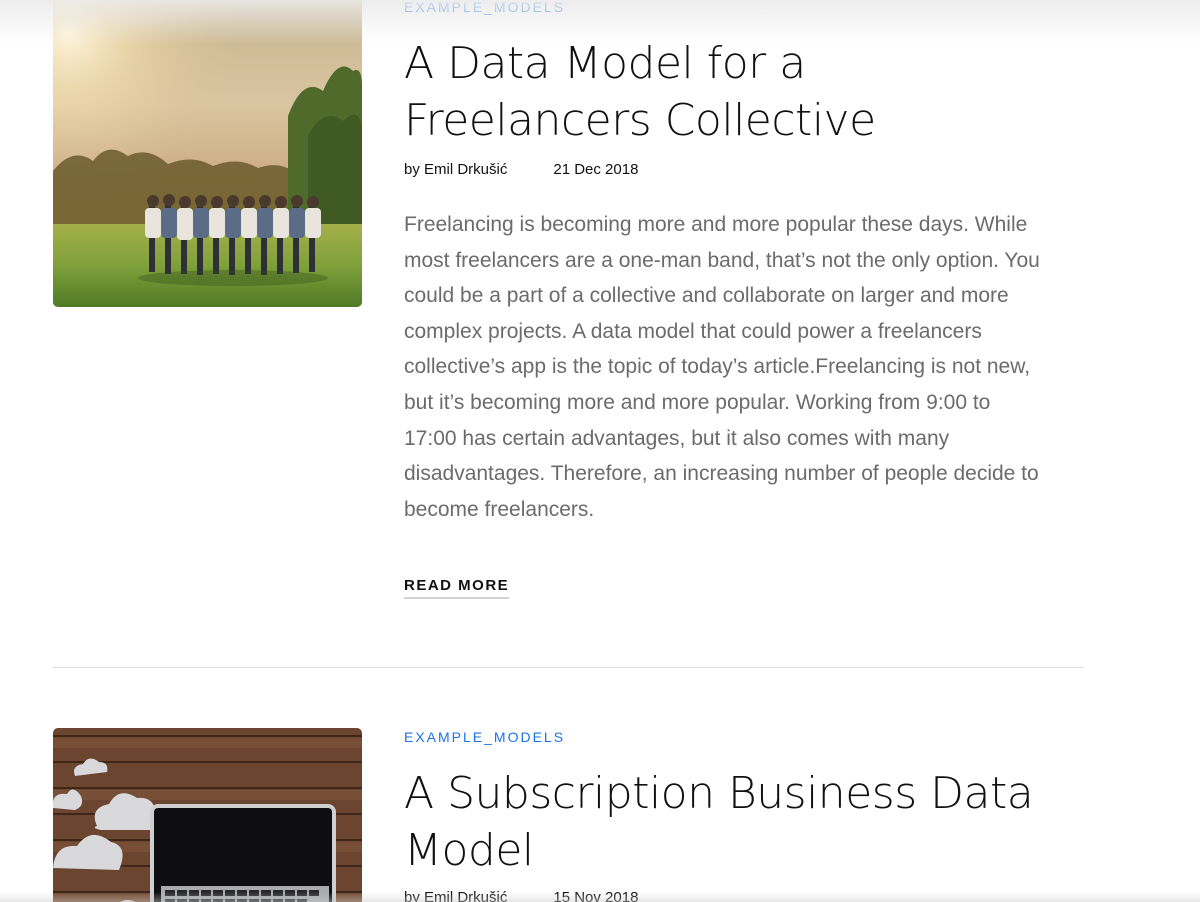  What do you see at coordinates (457, 588) in the screenshot?
I see `read-more-link: READ MORE` at bounding box center [457, 588].